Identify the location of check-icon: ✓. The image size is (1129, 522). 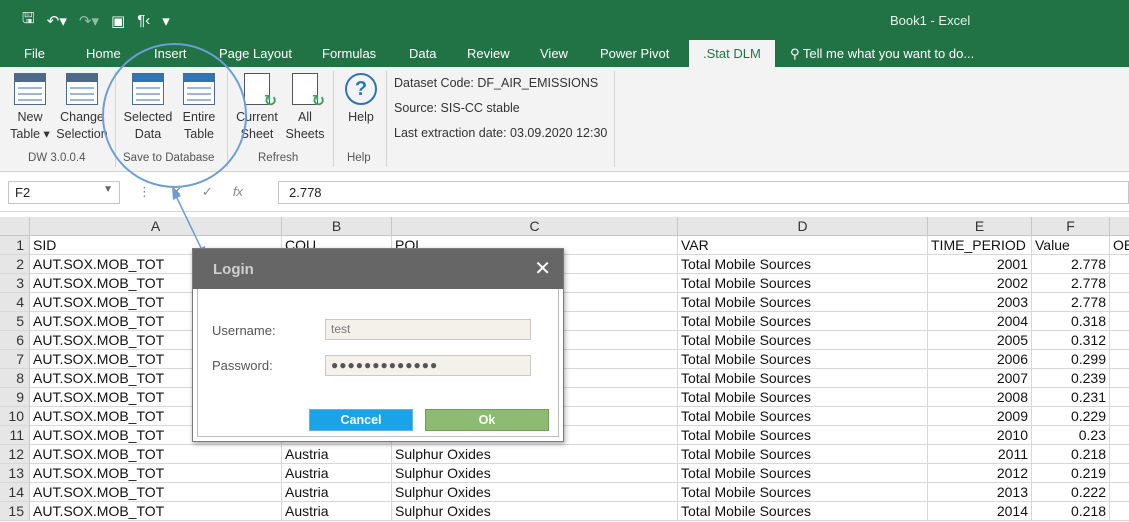
(207, 192).